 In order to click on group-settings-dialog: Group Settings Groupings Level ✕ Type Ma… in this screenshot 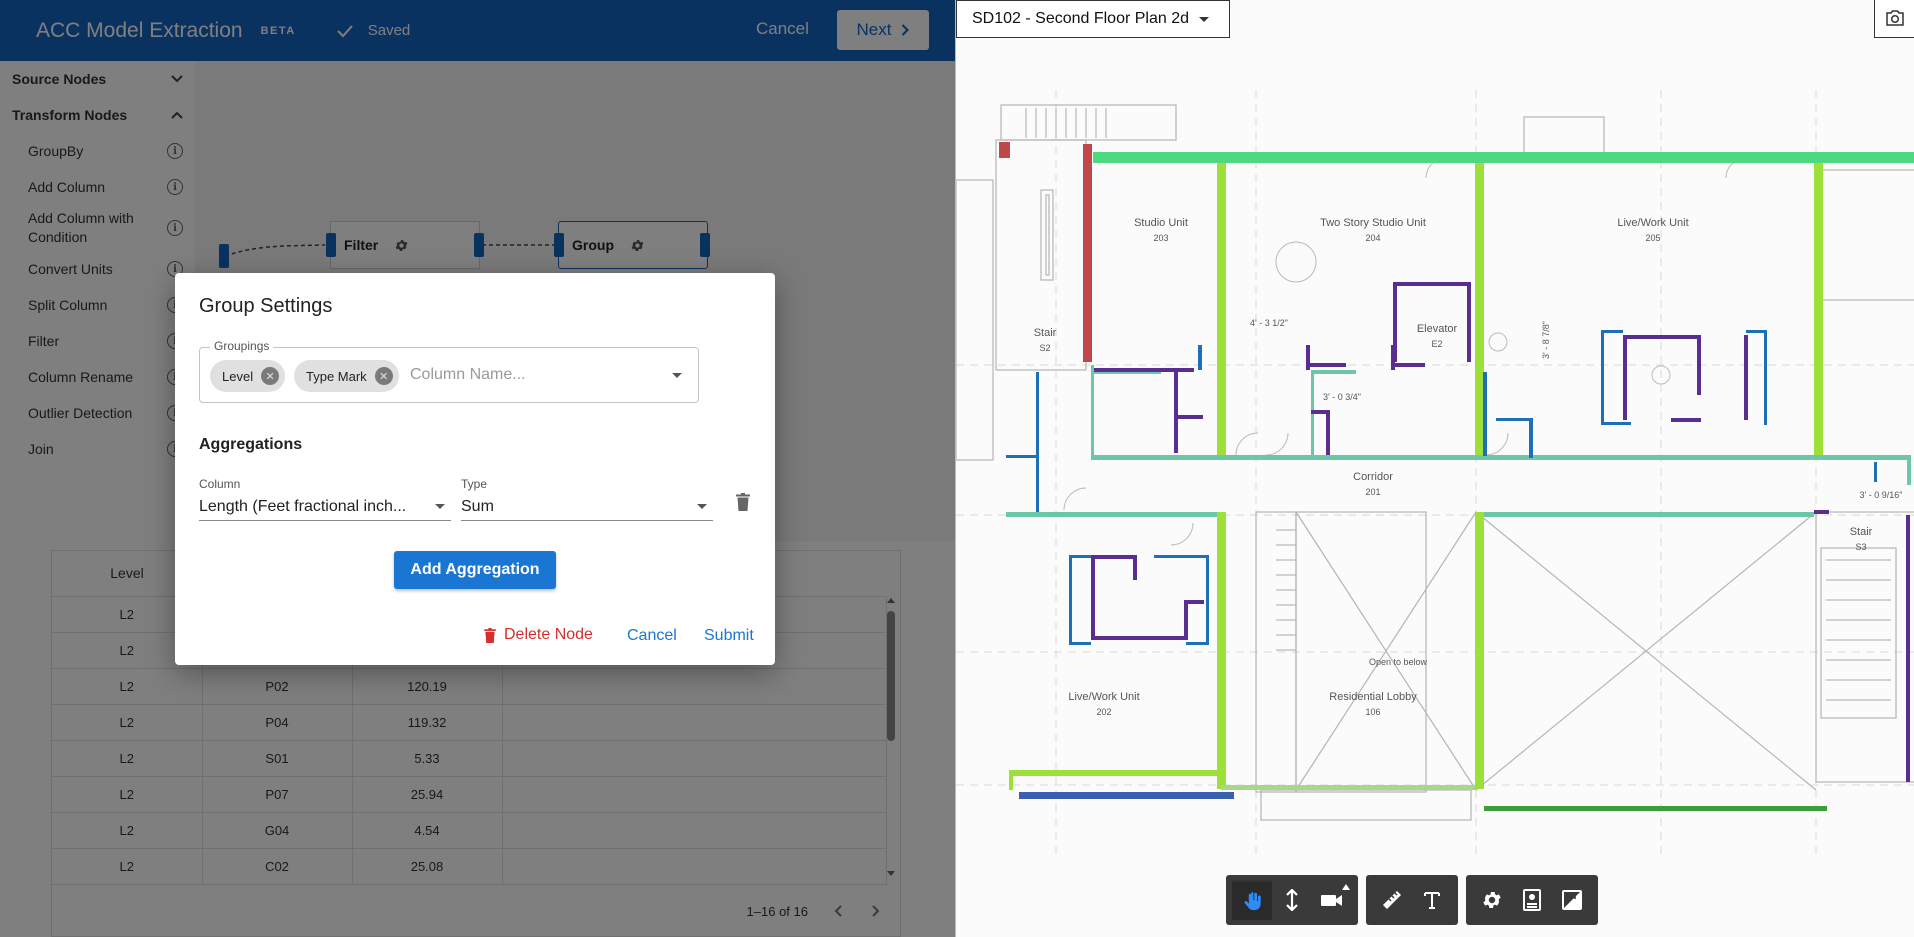, I will do `click(475, 469)`.